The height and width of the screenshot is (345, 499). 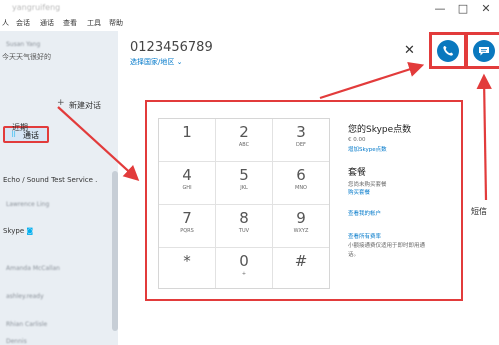 I want to click on key-letters: ABC, so click(x=244, y=145).